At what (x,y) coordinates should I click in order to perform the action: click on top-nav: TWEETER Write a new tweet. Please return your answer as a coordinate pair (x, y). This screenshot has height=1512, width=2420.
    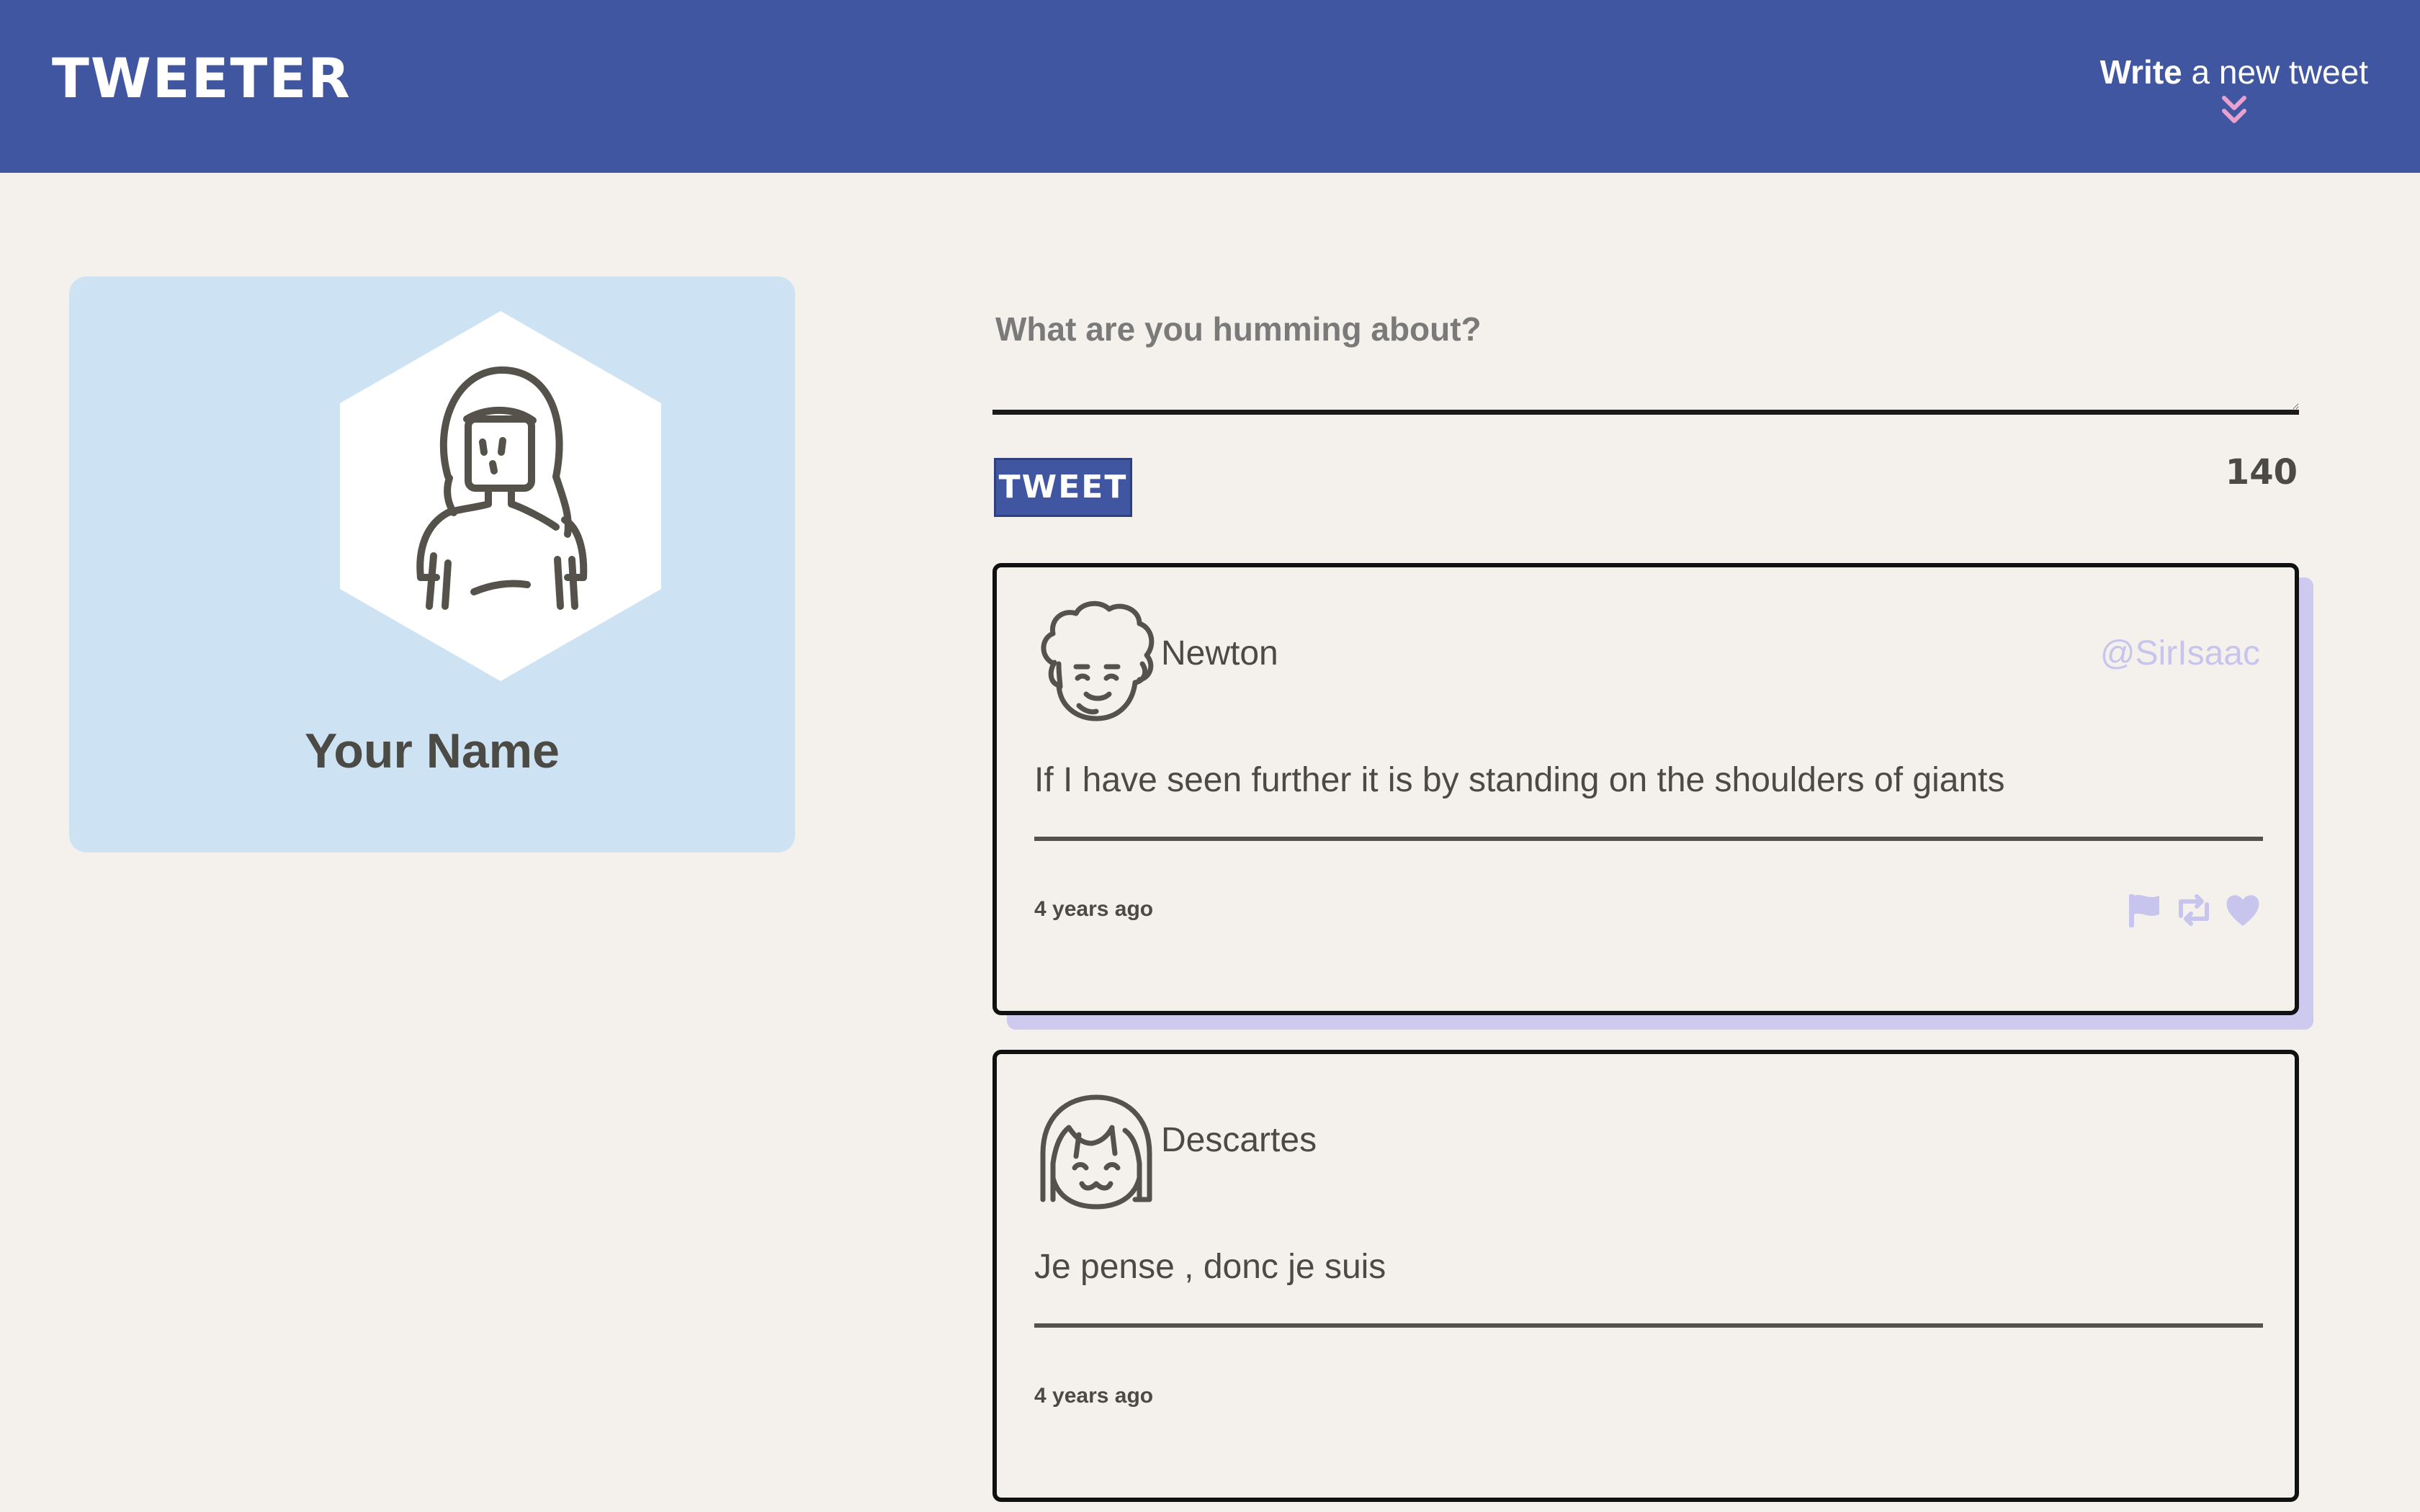
    Looking at the image, I should click on (1210, 86).